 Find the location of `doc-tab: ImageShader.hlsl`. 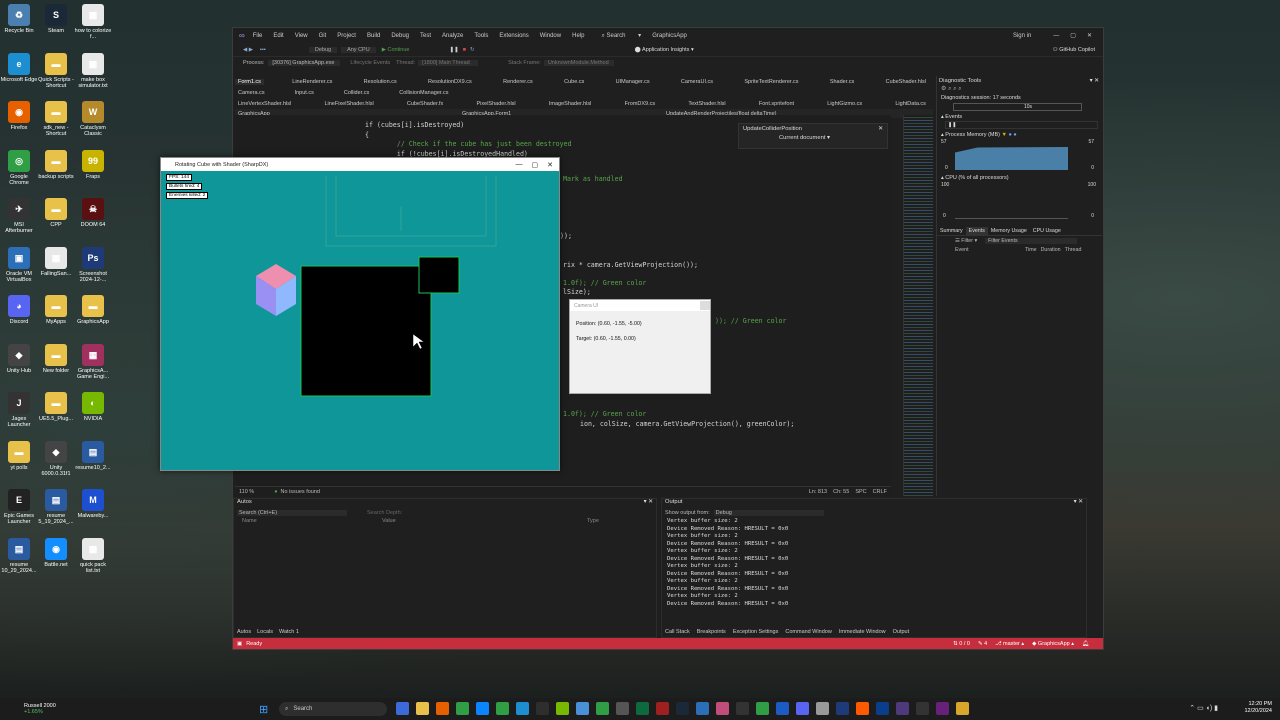

doc-tab: ImageShader.hlsl is located at coordinates (570, 104).